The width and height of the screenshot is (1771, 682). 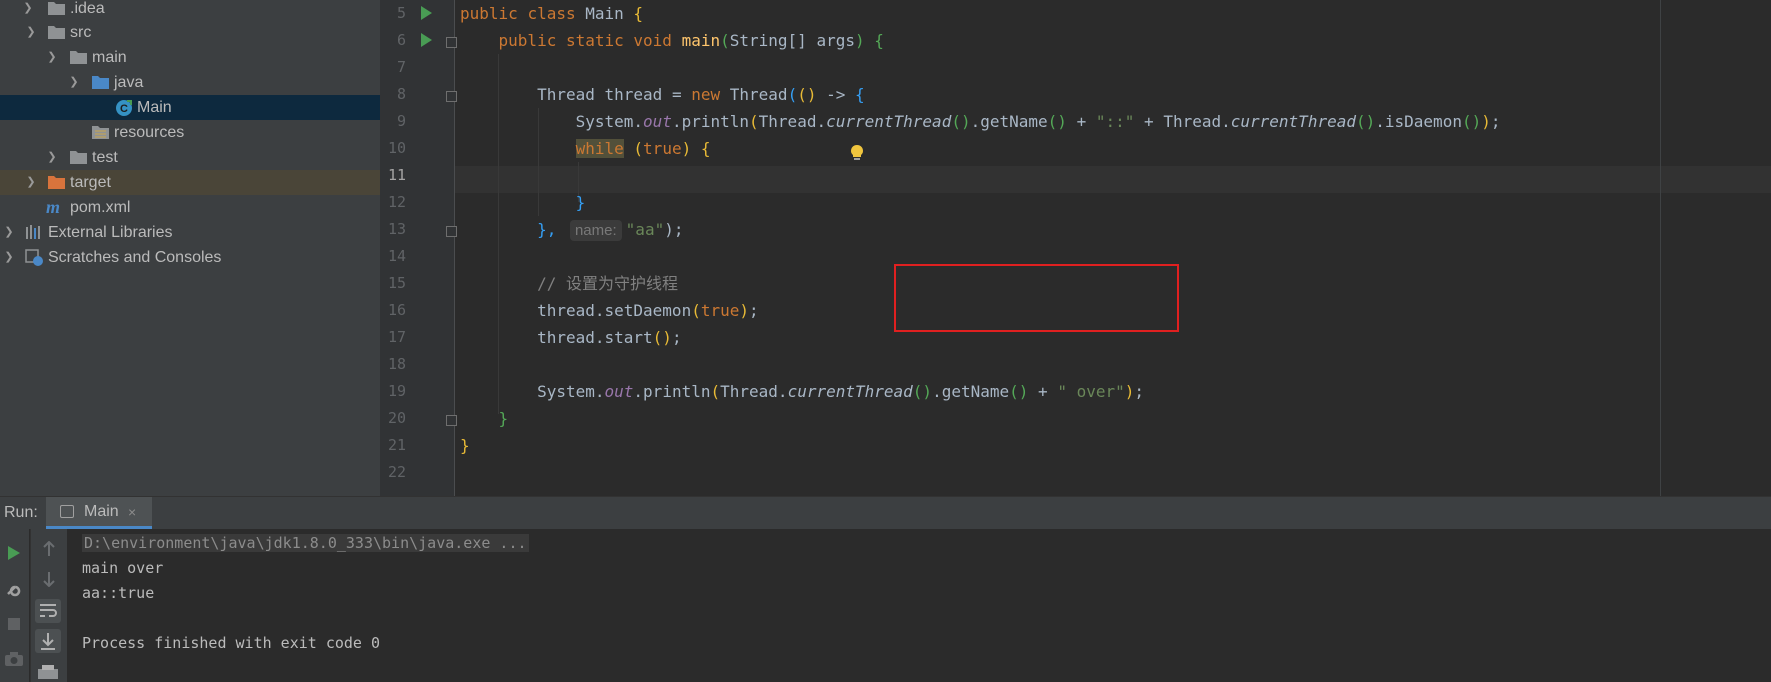 What do you see at coordinates (396, 175) in the screenshot?
I see `line-number-current: 11` at bounding box center [396, 175].